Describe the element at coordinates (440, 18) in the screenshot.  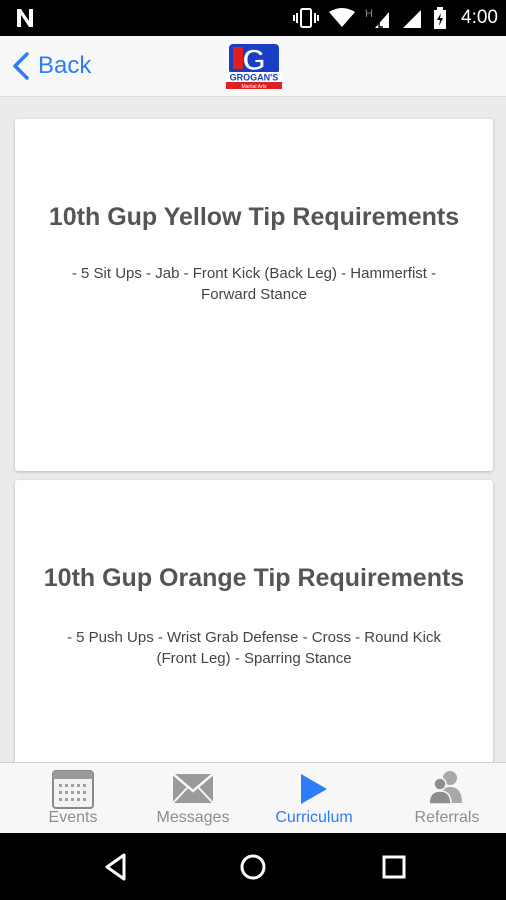
I see `battery-icon` at that location.